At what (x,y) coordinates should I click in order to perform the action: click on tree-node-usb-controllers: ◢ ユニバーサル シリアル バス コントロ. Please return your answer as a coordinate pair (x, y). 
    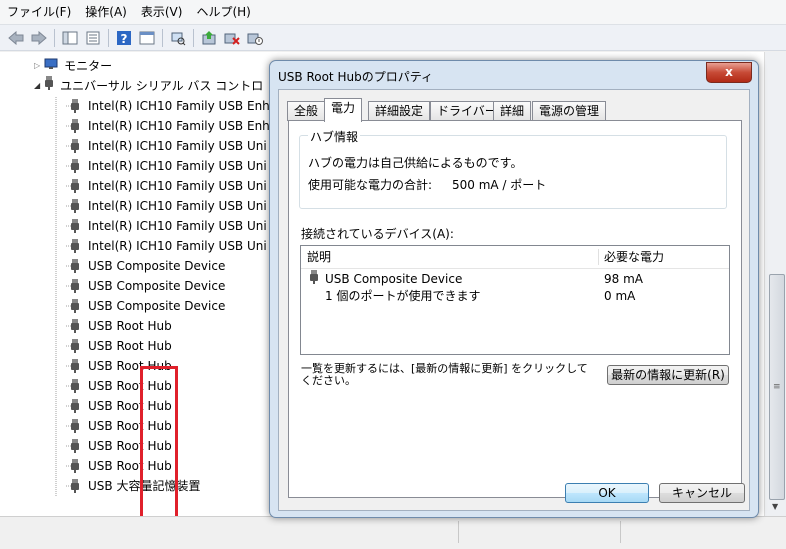
    Looking at the image, I should click on (148, 86).